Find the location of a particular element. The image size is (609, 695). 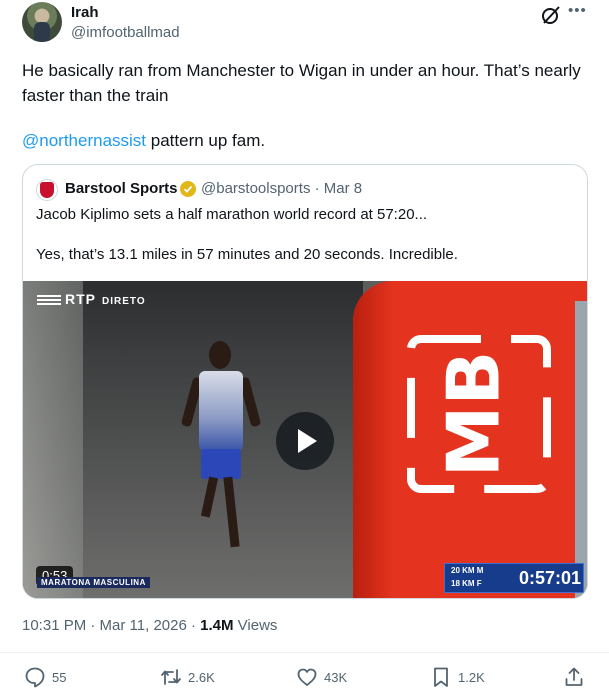

bookmark-count: 1.2K is located at coordinates (471, 677).